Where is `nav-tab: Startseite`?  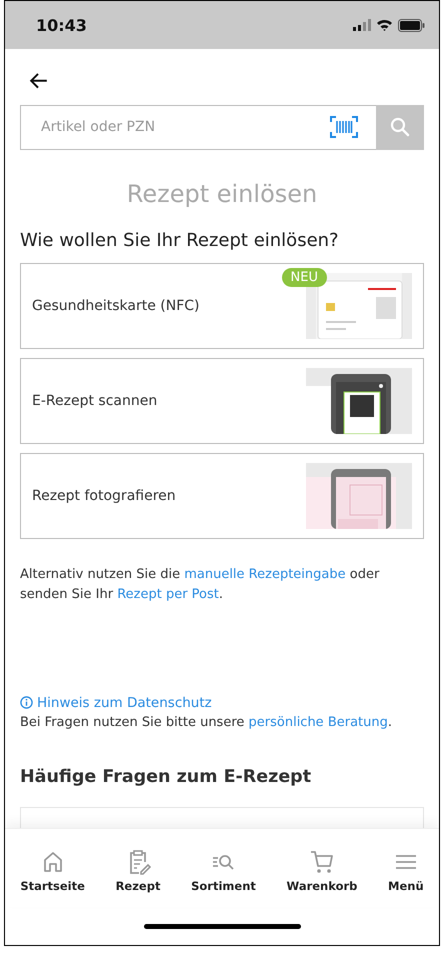
nav-tab: Startseite is located at coordinates (52, 871).